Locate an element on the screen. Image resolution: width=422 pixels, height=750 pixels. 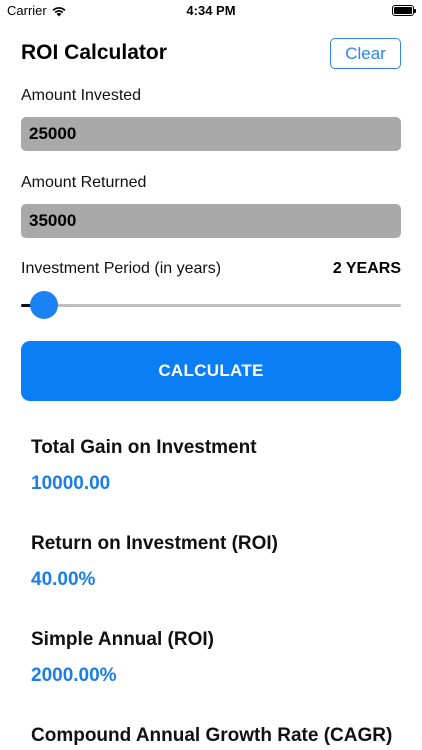
battery-icon is located at coordinates (404, 10).